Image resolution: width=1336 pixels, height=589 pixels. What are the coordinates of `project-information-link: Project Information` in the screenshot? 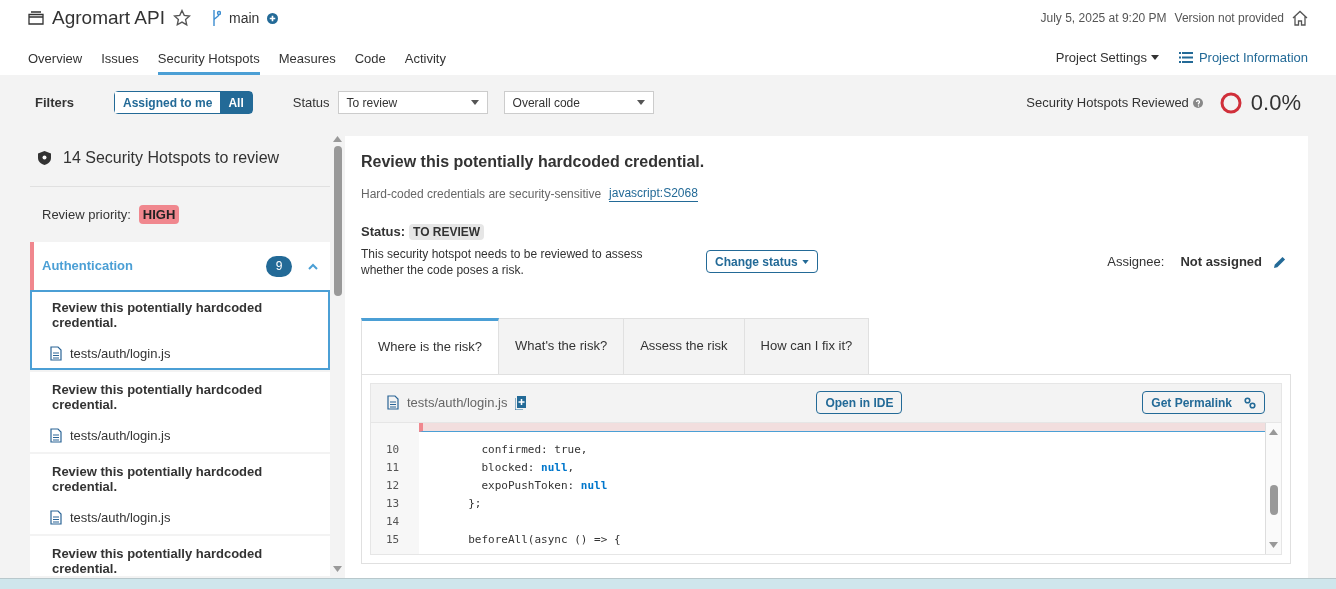 It's located at (1243, 61).